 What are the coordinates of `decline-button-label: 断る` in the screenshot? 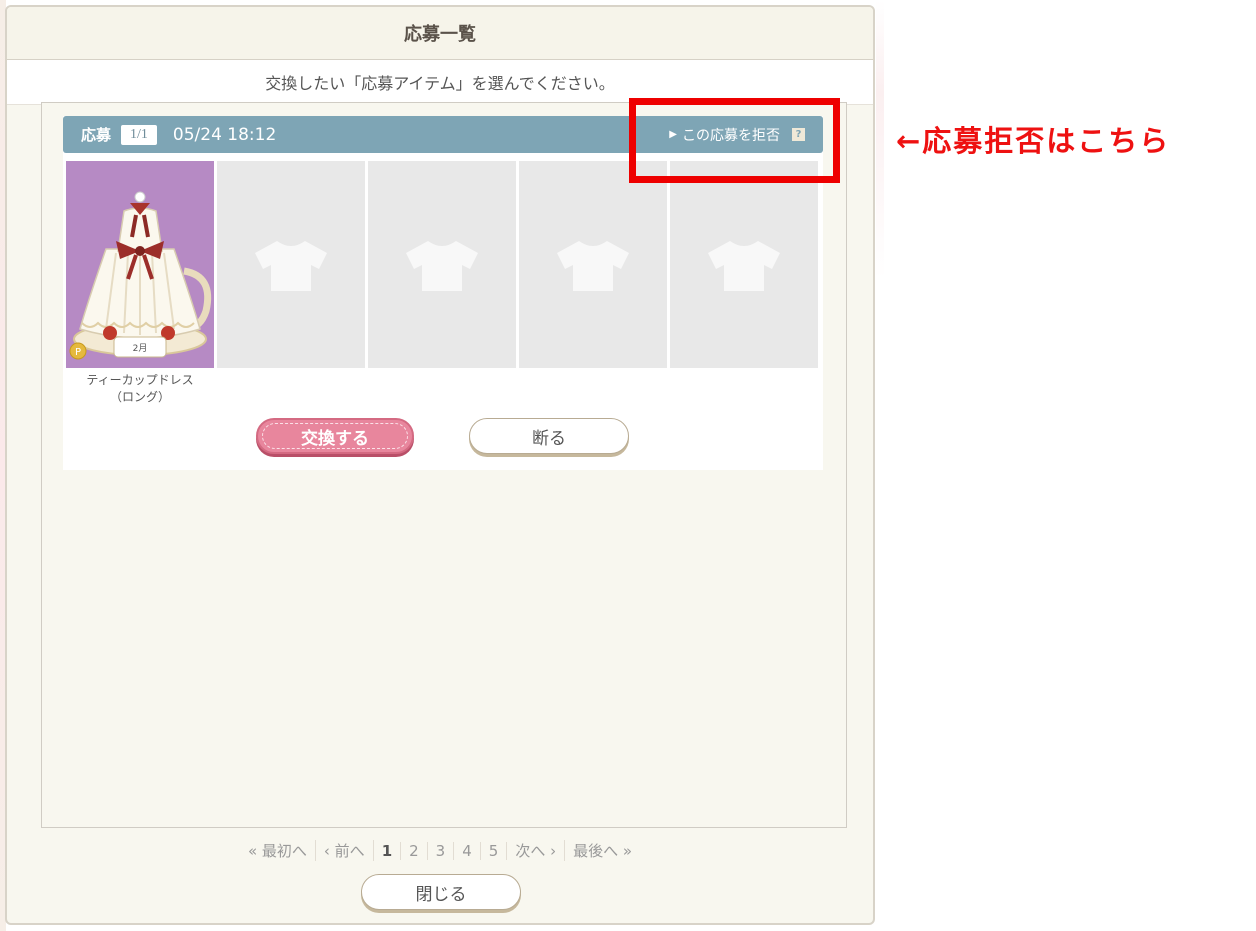 It's located at (549, 438).